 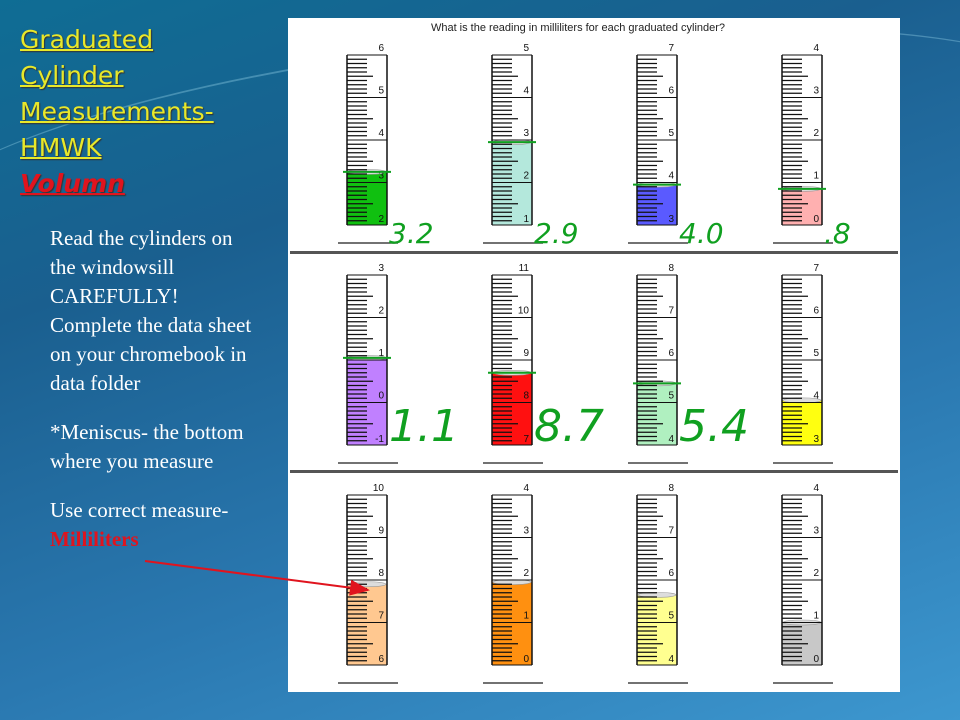 What do you see at coordinates (676, 146) in the screenshot?
I see `graduated-cylinder: 3 4 5 6 7 4.0` at bounding box center [676, 146].